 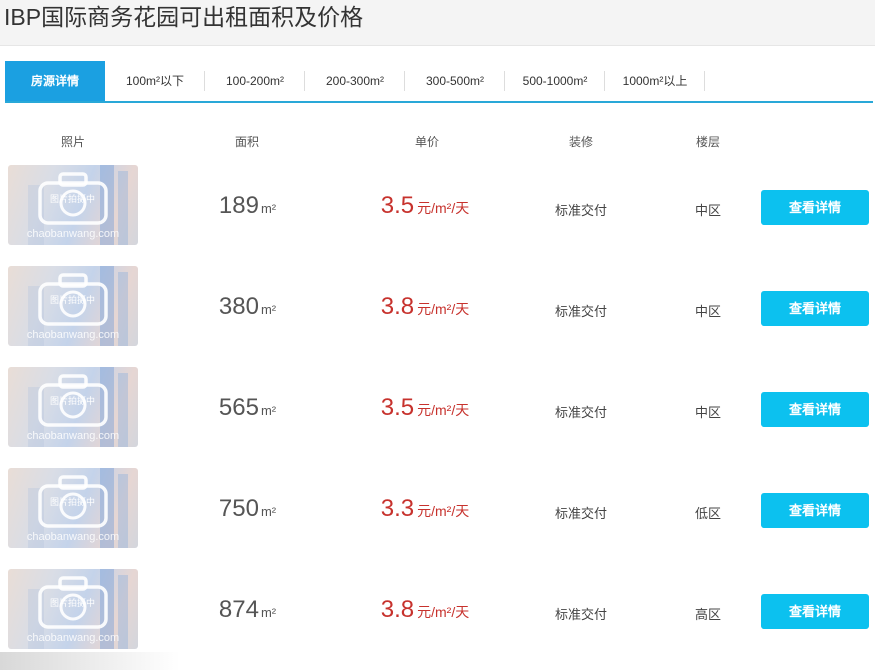 I want to click on floor-value: 高区, so click(x=707, y=614).